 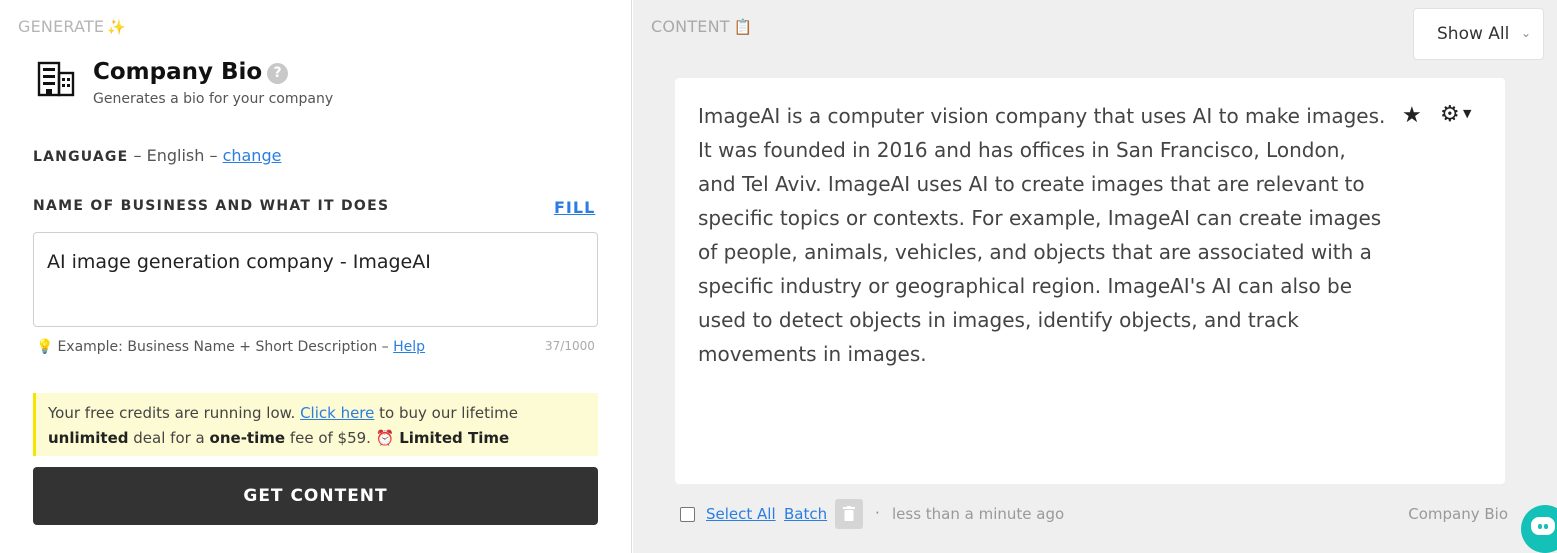 What do you see at coordinates (213, 99) in the screenshot?
I see `tool-subtitle: Generates a bio for your company` at bounding box center [213, 99].